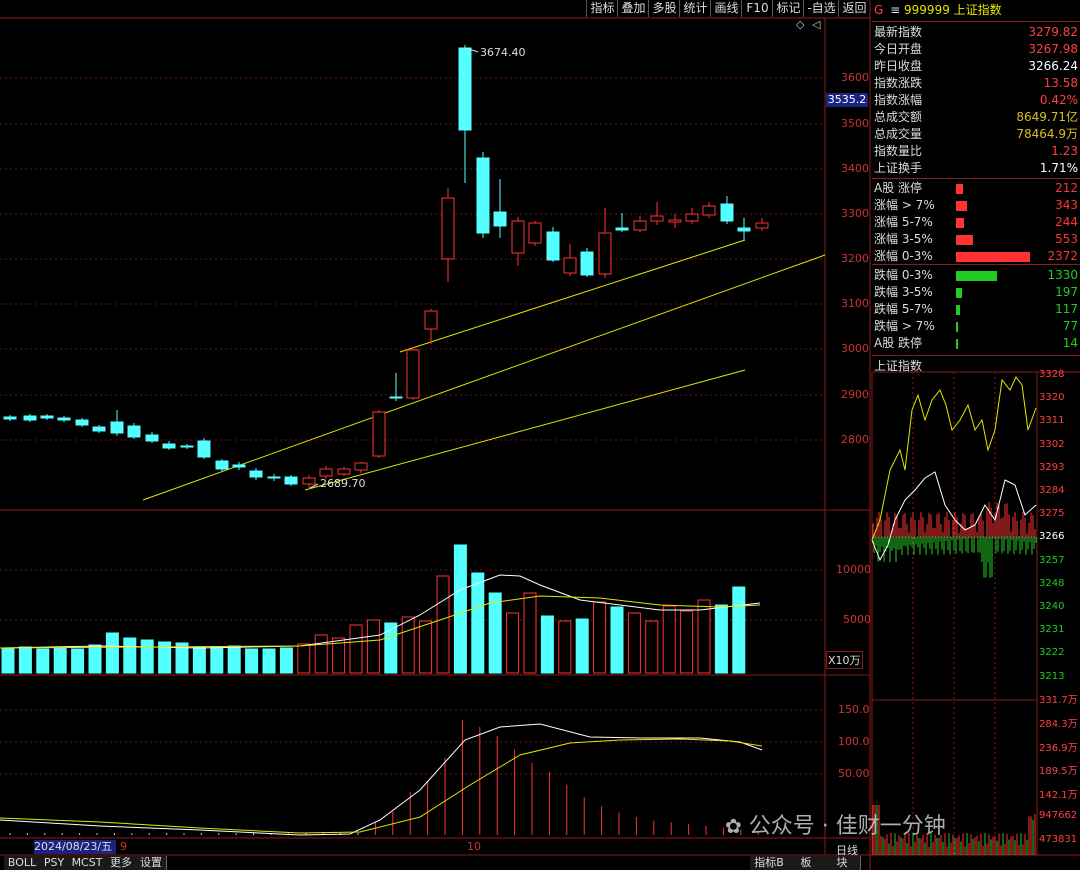 The width and height of the screenshot is (1080, 870). Describe the element at coordinates (664, 8) in the screenshot. I see `toolbar-multi-stock-button: 多股` at that location.